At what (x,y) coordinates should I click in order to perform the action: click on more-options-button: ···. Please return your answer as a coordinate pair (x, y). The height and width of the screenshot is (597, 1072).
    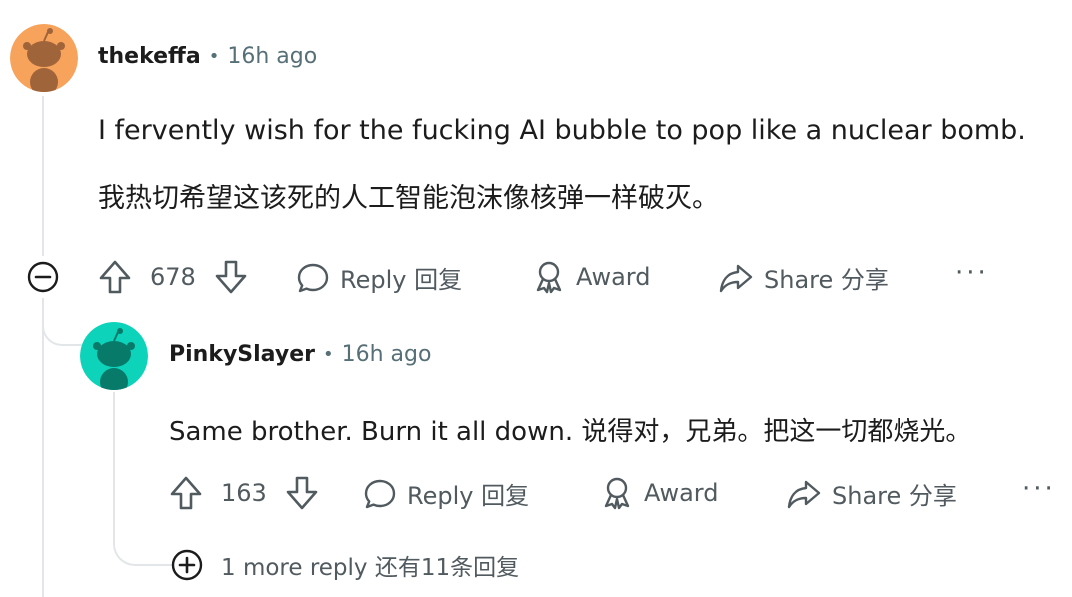
    Looking at the image, I should click on (972, 273).